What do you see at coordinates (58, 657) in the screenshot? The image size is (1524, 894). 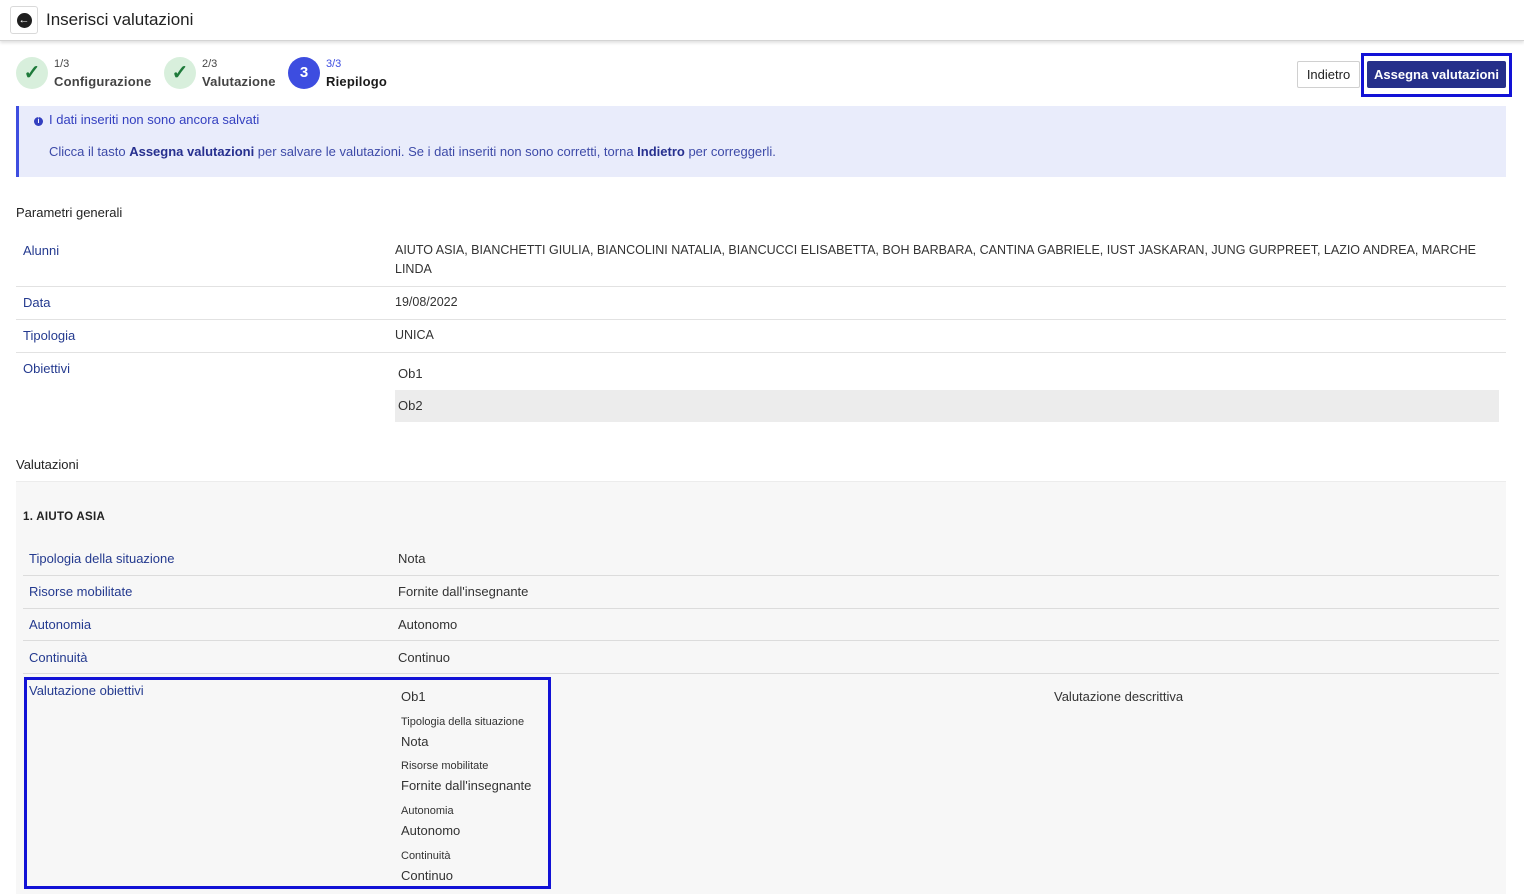 I see `continuity-label: Continuità` at bounding box center [58, 657].